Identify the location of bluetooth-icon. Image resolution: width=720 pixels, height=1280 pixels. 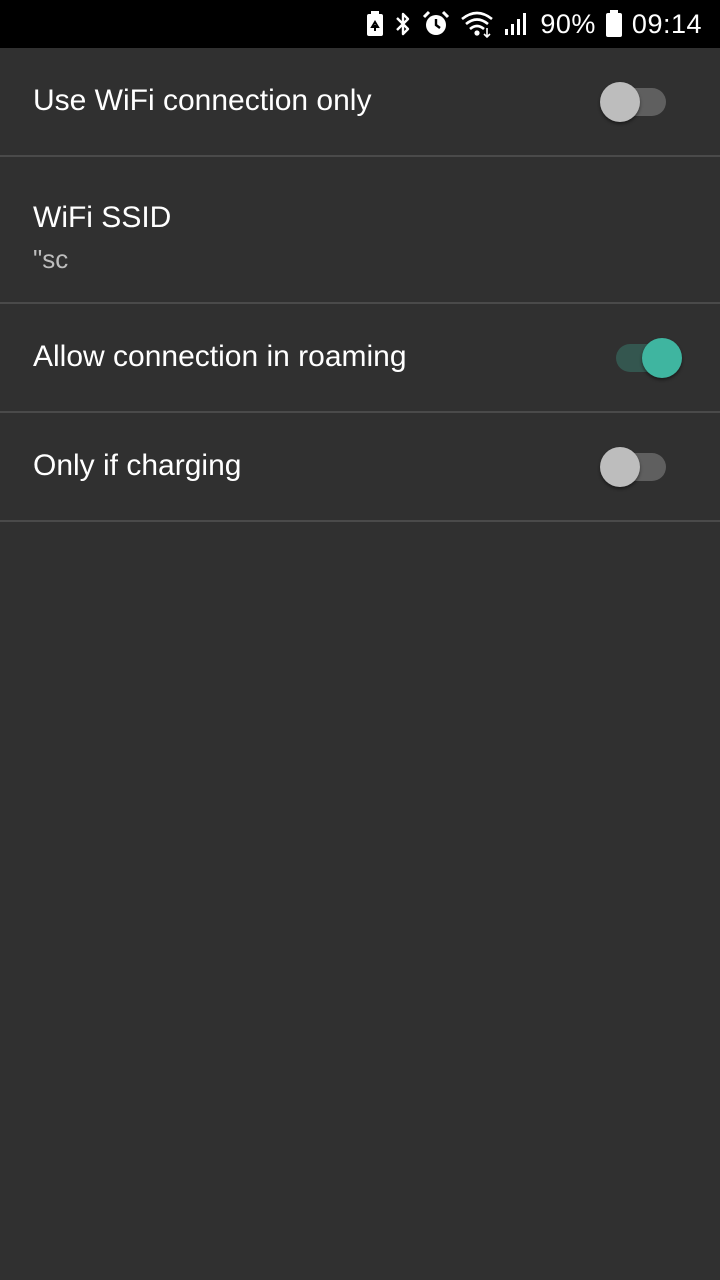
(403, 24).